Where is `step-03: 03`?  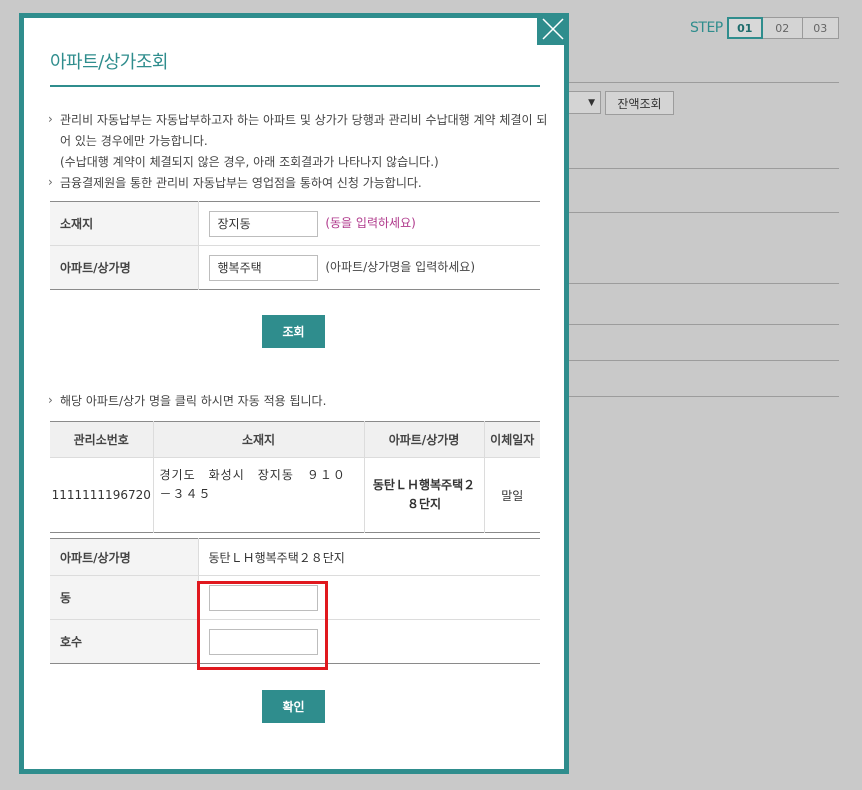
step-03: 03 is located at coordinates (820, 28).